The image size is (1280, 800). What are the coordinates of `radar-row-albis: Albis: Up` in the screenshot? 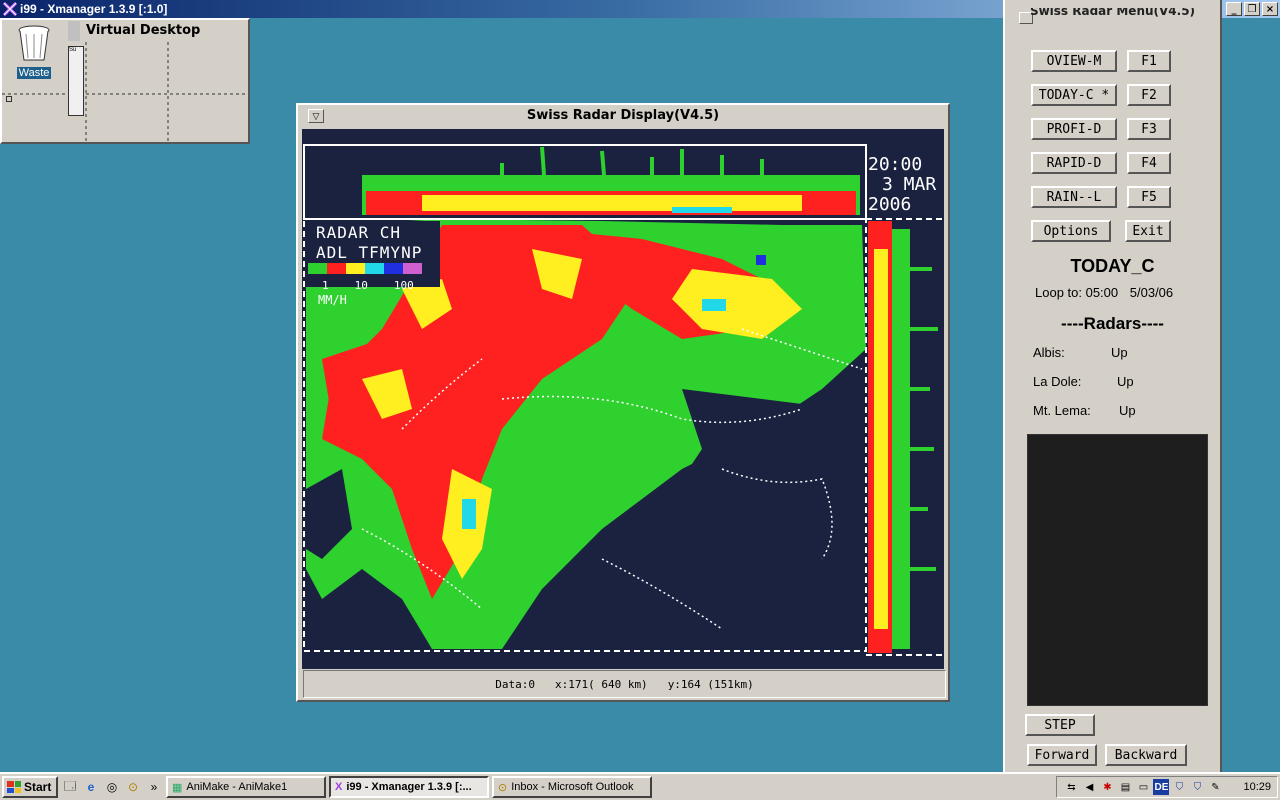 It's located at (1080, 352).